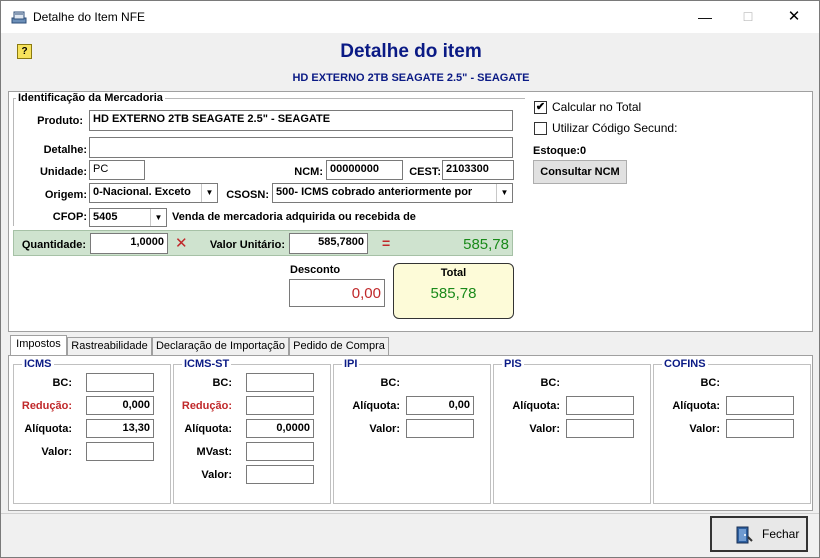 The height and width of the screenshot is (558, 820). What do you see at coordinates (120, 428) in the screenshot?
I see `icms-aliquota-field: 13,30` at bounding box center [120, 428].